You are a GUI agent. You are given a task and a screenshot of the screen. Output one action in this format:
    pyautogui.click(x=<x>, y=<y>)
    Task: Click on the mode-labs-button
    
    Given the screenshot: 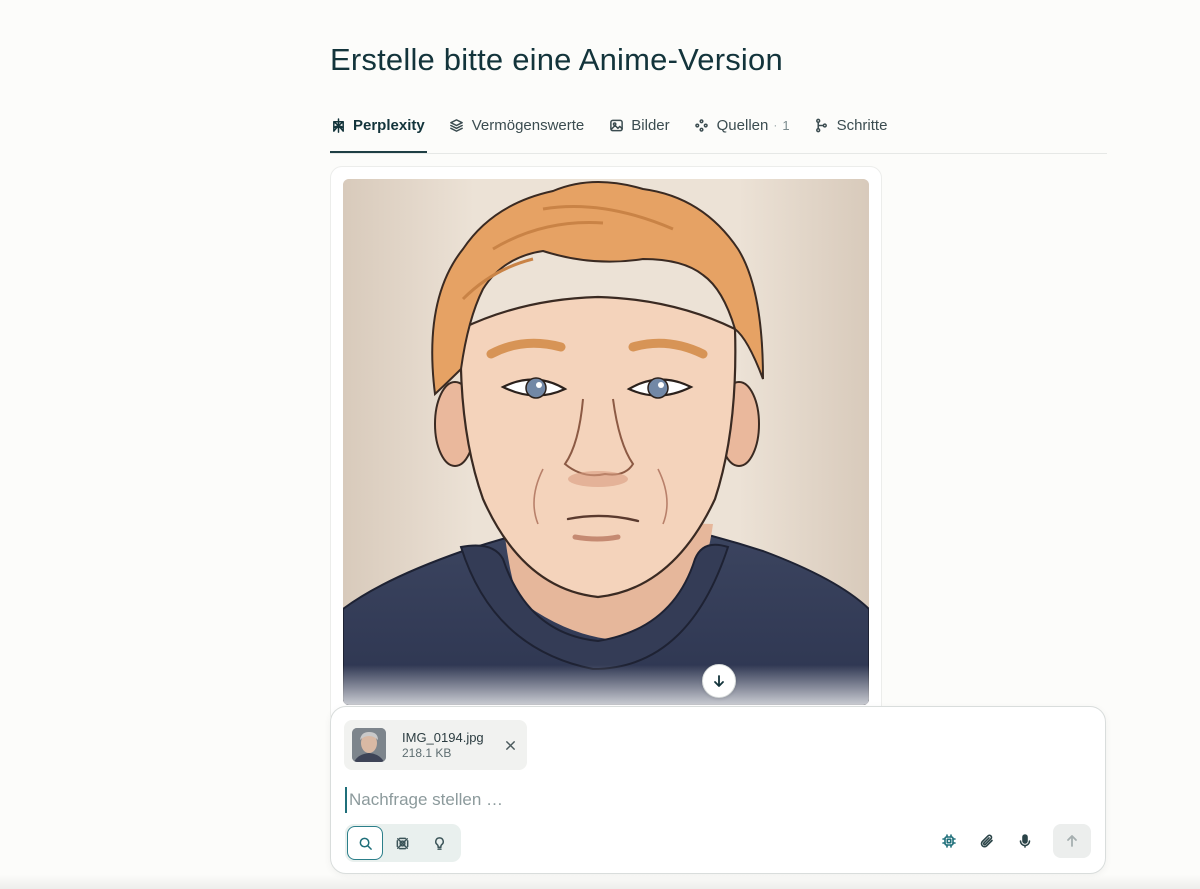 What is the action you would take?
    pyautogui.click(x=439, y=843)
    